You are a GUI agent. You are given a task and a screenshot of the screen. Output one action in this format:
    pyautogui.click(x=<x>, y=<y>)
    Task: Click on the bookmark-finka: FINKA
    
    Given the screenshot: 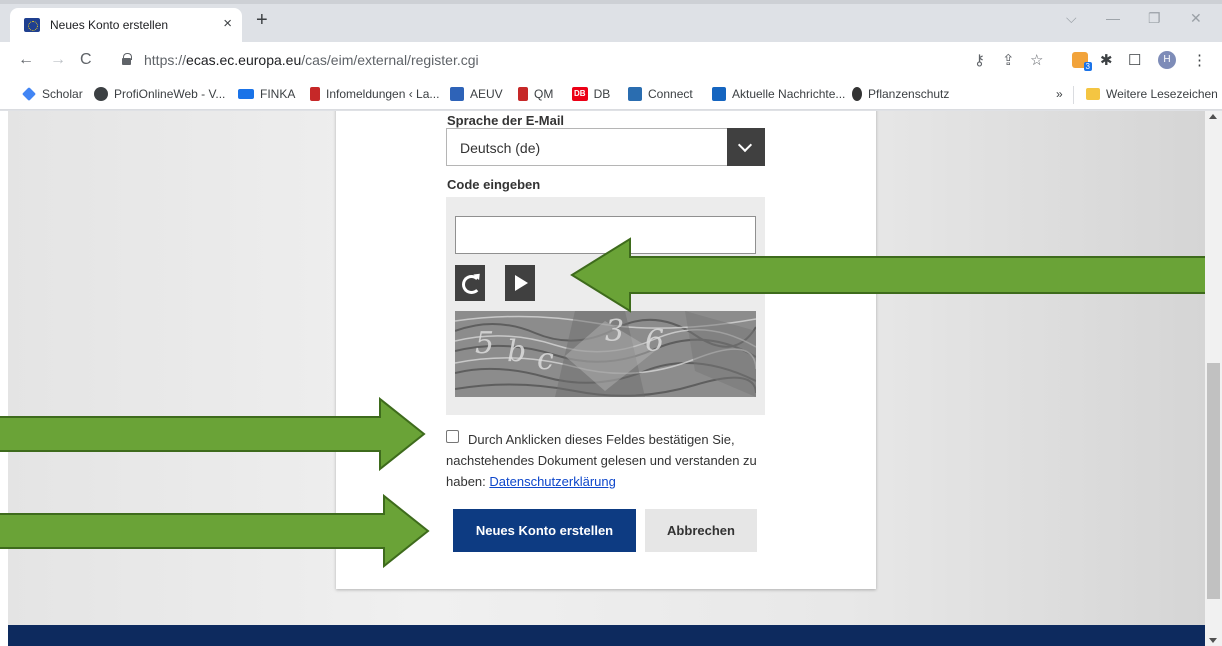 What is the action you would take?
    pyautogui.click(x=266, y=94)
    